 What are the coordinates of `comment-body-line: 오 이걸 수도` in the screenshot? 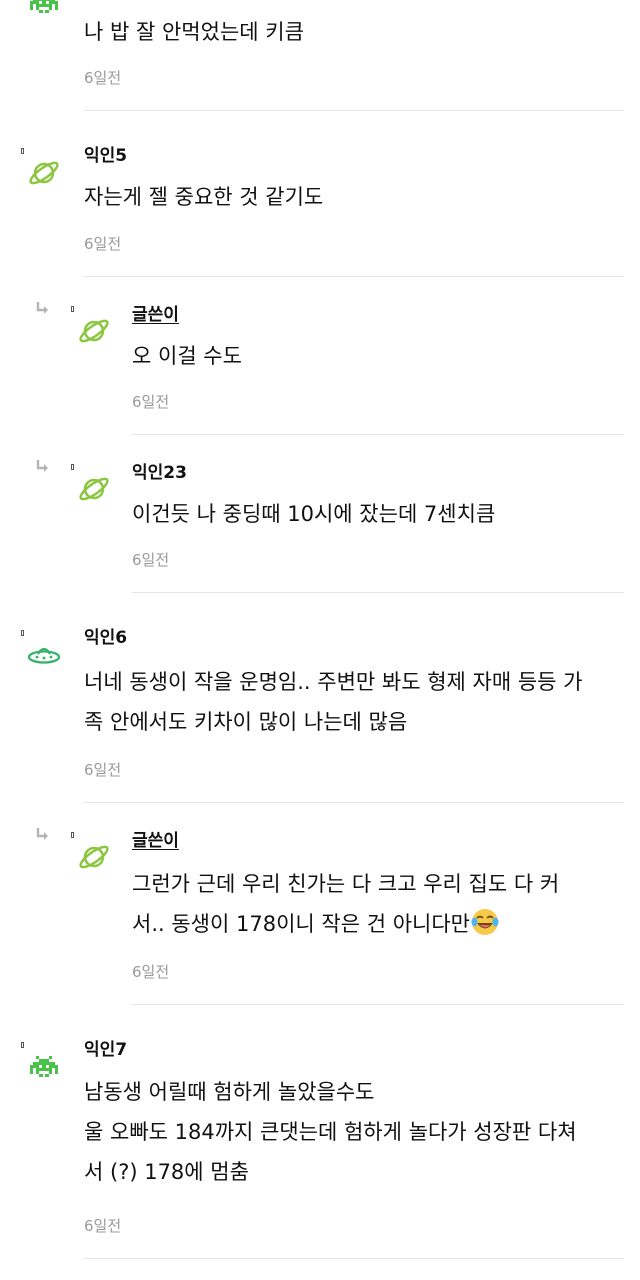 It's located at (187, 356).